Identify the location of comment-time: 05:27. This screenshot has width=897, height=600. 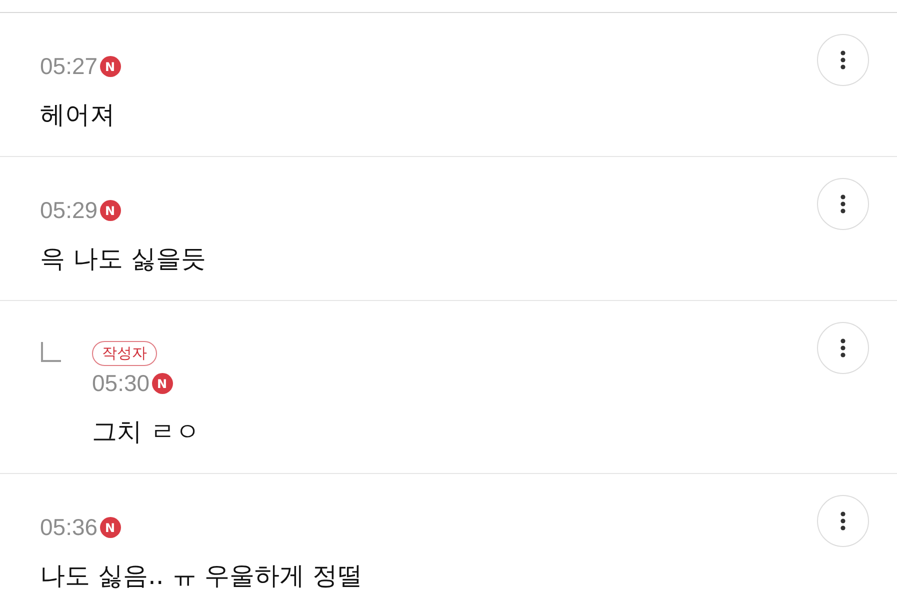
(69, 66).